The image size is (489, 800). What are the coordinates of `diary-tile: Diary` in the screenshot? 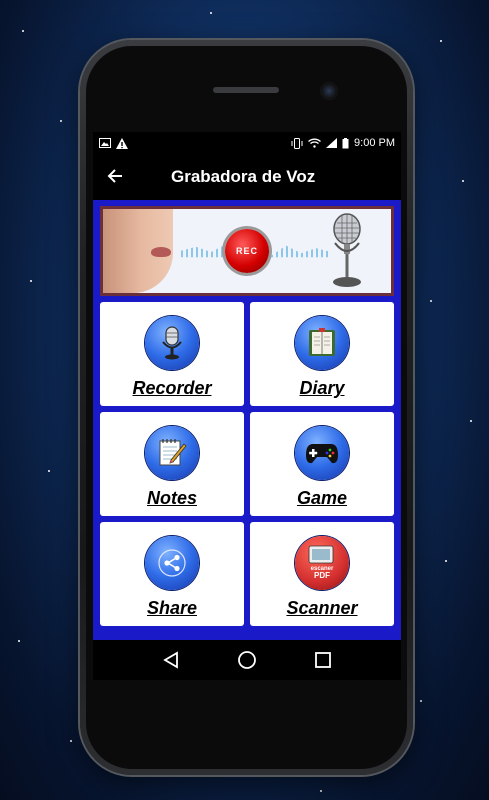 It's located at (322, 354).